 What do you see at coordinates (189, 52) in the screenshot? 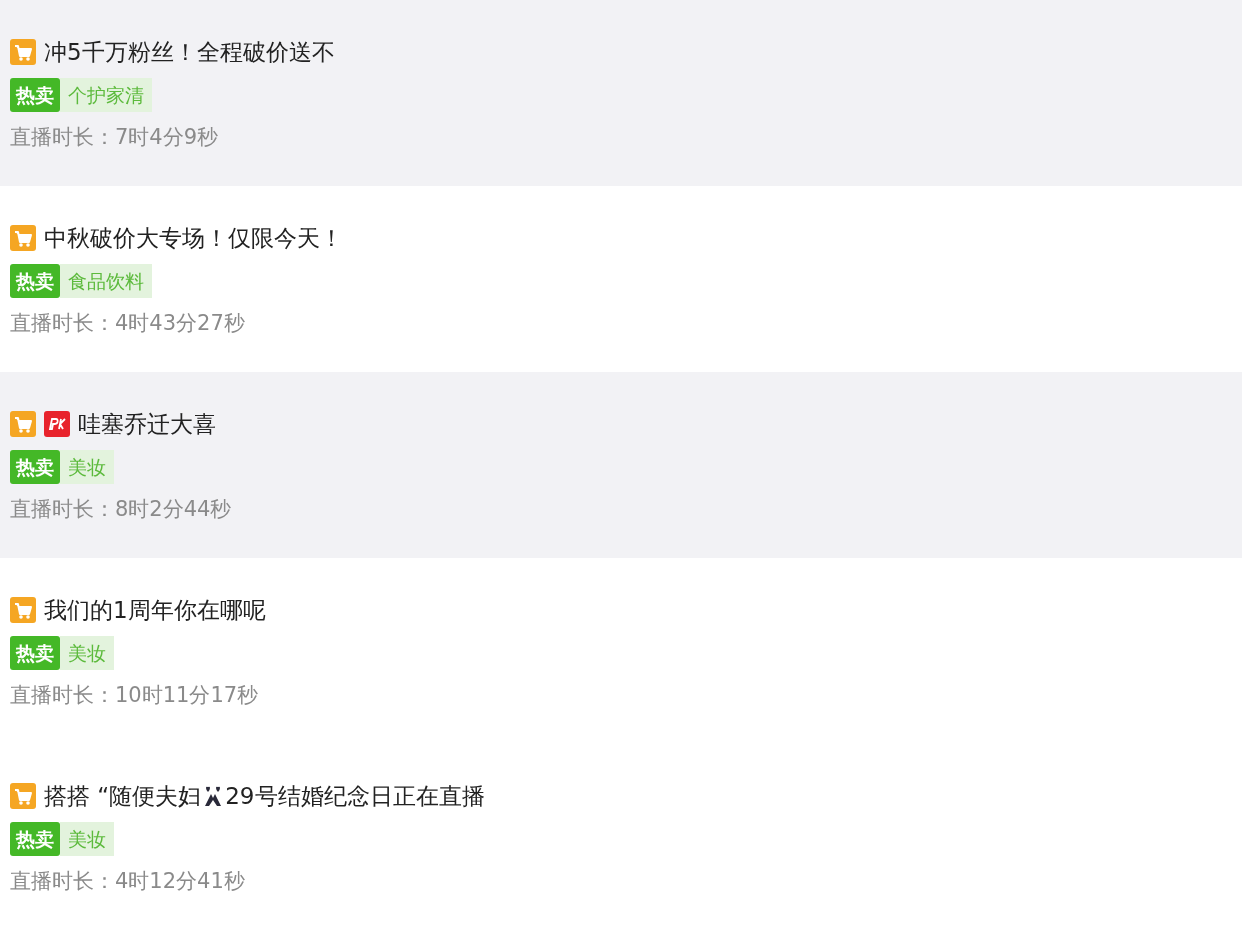
I see `stream-title: 冲5千万粉丝！全程破价送不` at bounding box center [189, 52].